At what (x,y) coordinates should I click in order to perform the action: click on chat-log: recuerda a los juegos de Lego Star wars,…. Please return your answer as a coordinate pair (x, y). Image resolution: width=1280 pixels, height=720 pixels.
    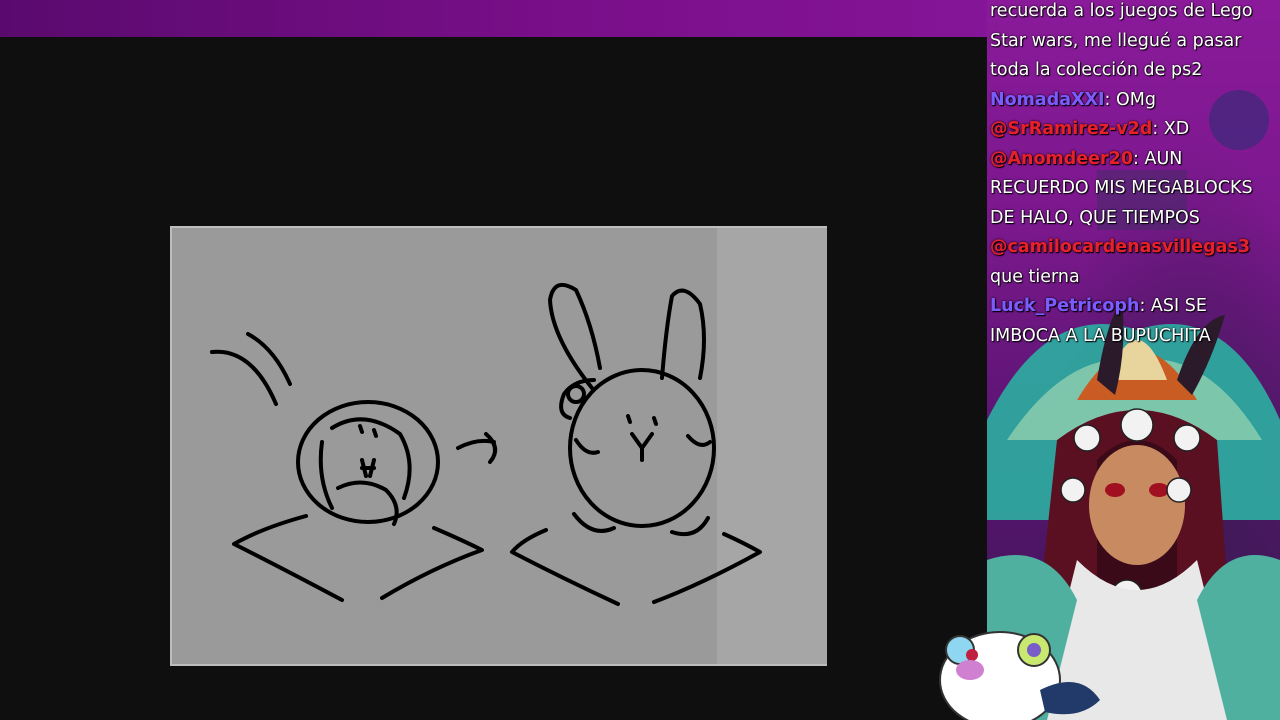
    Looking at the image, I should click on (1135, 175).